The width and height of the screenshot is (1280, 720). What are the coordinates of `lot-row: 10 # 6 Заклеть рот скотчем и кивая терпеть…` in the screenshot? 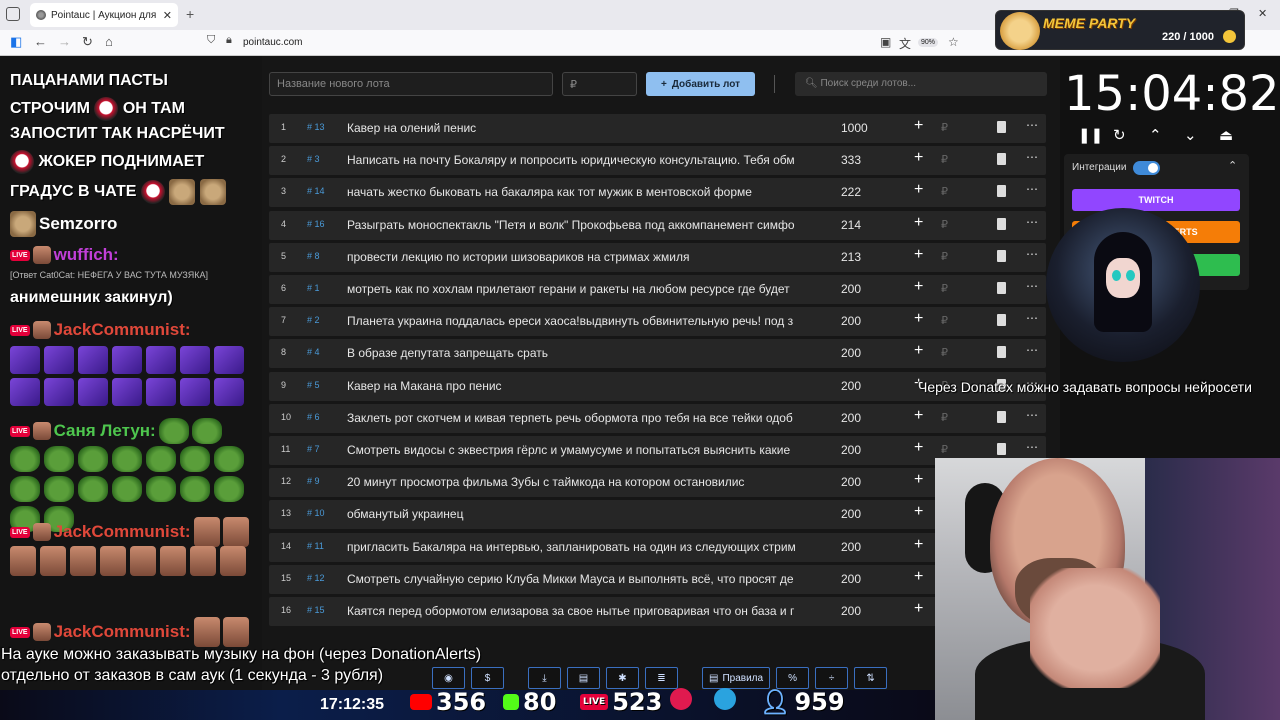 It's located at (657, 418).